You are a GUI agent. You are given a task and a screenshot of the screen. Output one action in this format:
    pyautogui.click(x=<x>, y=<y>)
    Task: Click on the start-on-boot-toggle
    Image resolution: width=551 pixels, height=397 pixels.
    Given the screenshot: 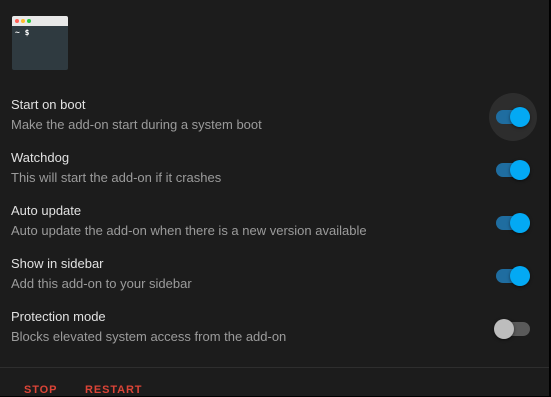 What is the action you would take?
    pyautogui.click(x=513, y=117)
    